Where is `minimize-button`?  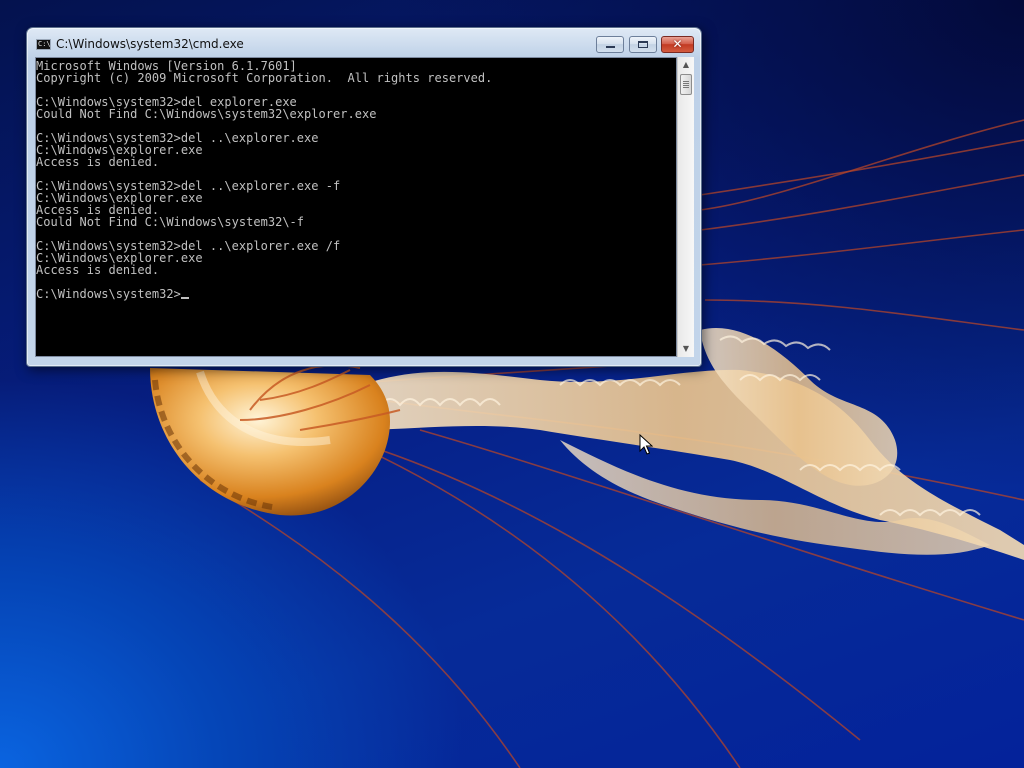 minimize-button is located at coordinates (610, 44).